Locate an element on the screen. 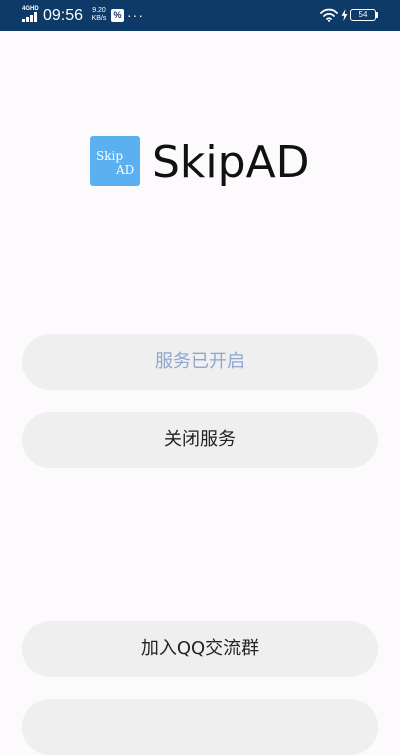 The width and height of the screenshot is (400, 755). network-speed: 9.20 KB/s is located at coordinates (99, 15).